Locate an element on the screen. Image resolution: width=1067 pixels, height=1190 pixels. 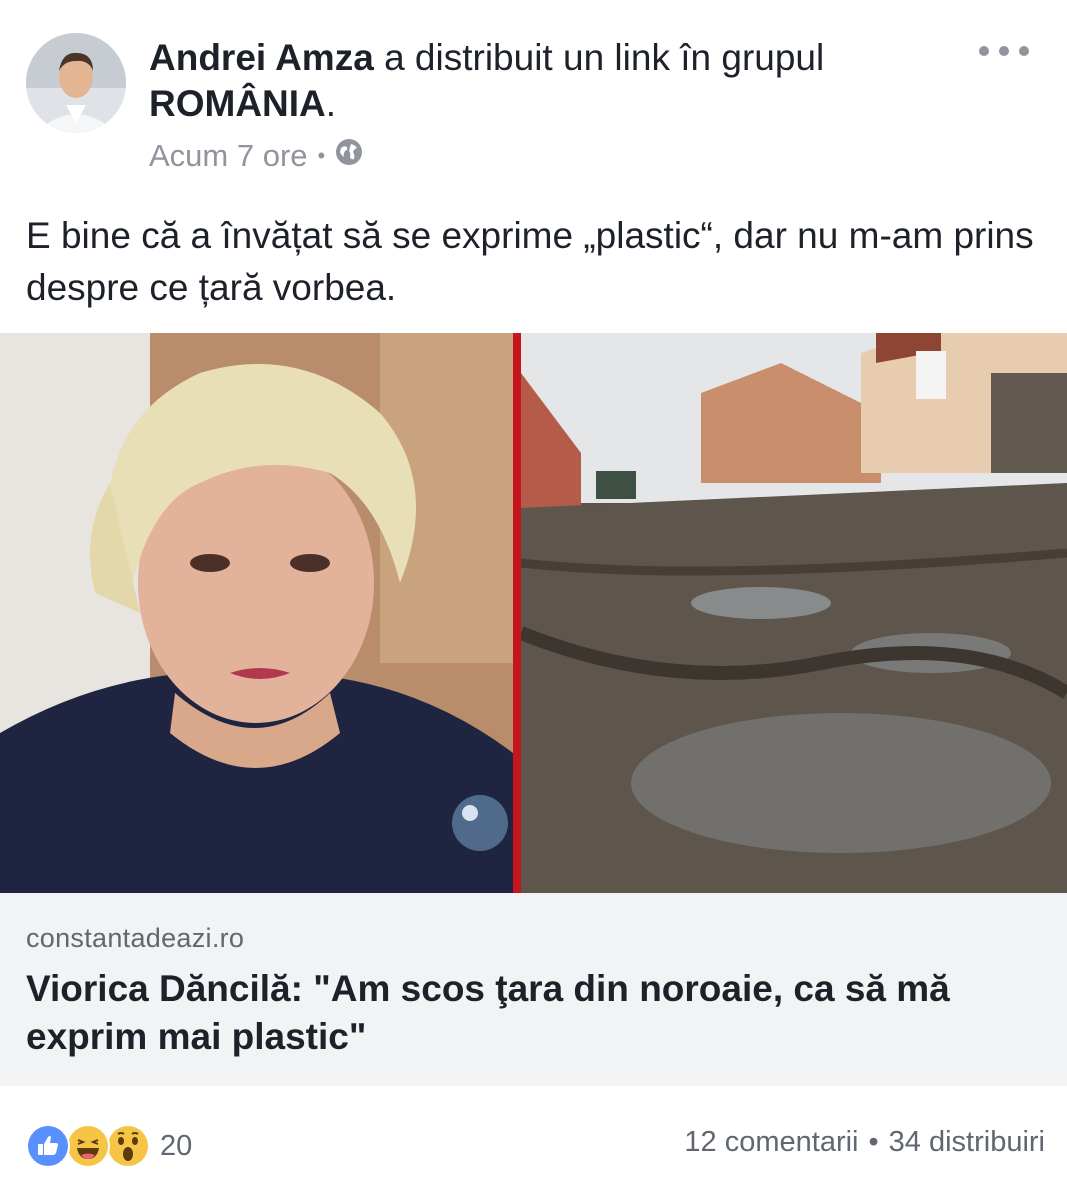
comments-count: 12 comentarii is located at coordinates (771, 1142).